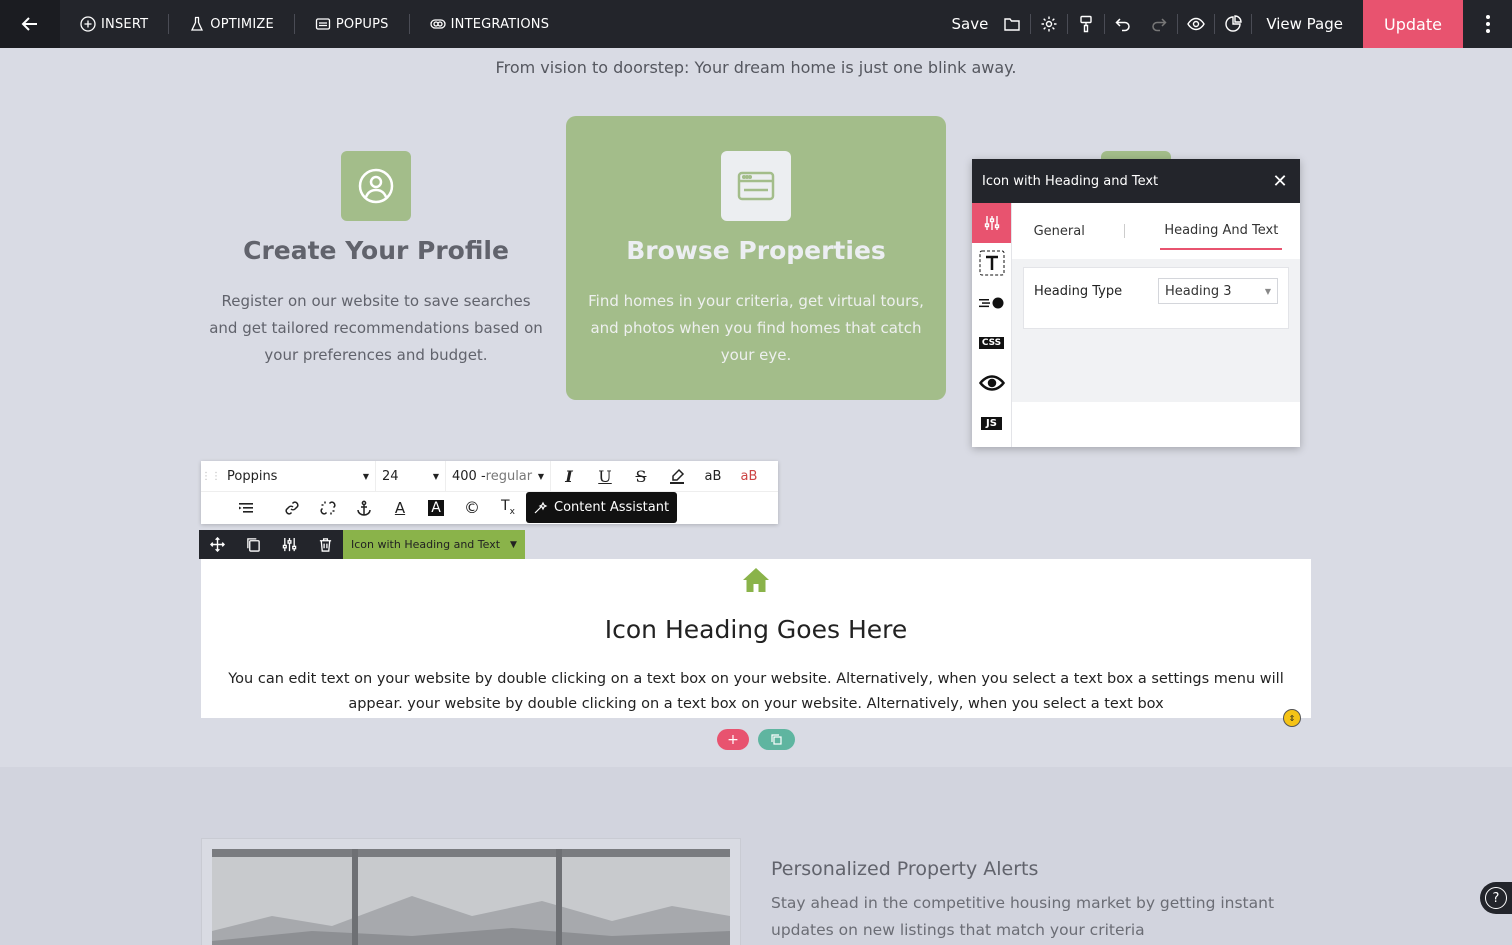 This screenshot has height=945, width=1512. What do you see at coordinates (390, 476) in the screenshot?
I see `font-size-value: 24` at bounding box center [390, 476].